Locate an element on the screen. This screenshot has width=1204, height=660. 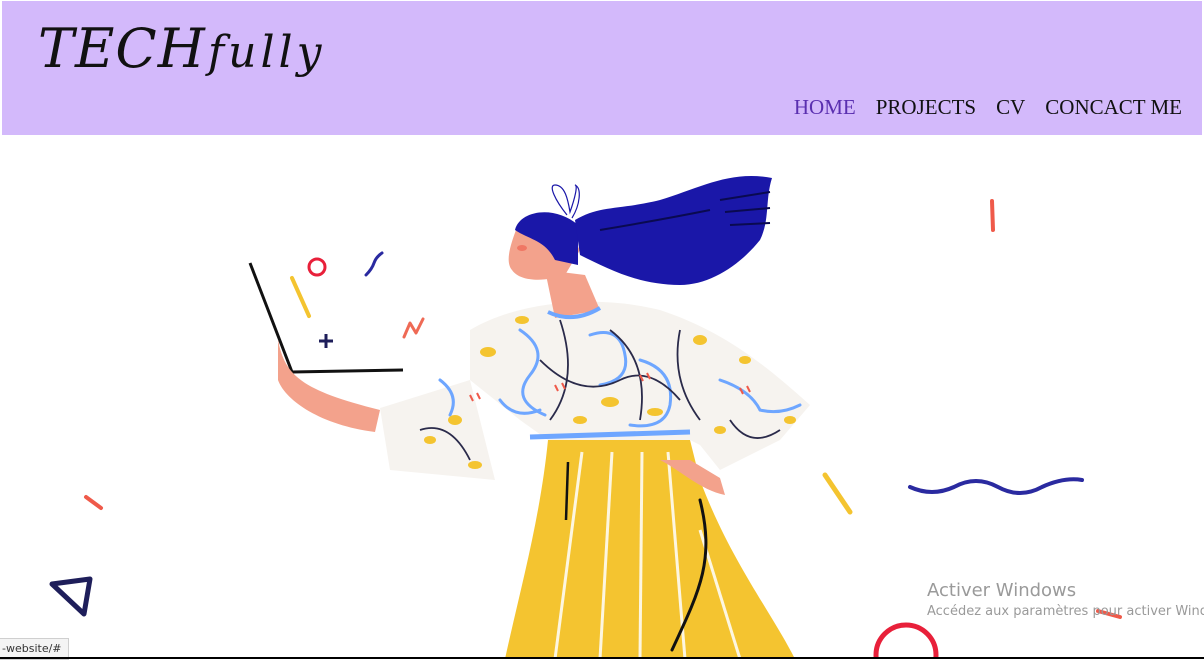
confetti-yellow-line is located at coordinates (837, 493).